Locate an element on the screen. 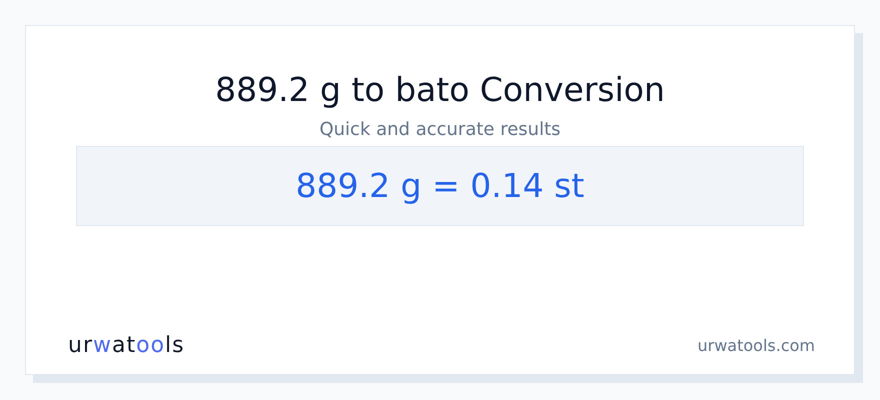 The height and width of the screenshot is (400, 880). conversion-result: 889.2 g = 0.14 st is located at coordinates (440, 186).